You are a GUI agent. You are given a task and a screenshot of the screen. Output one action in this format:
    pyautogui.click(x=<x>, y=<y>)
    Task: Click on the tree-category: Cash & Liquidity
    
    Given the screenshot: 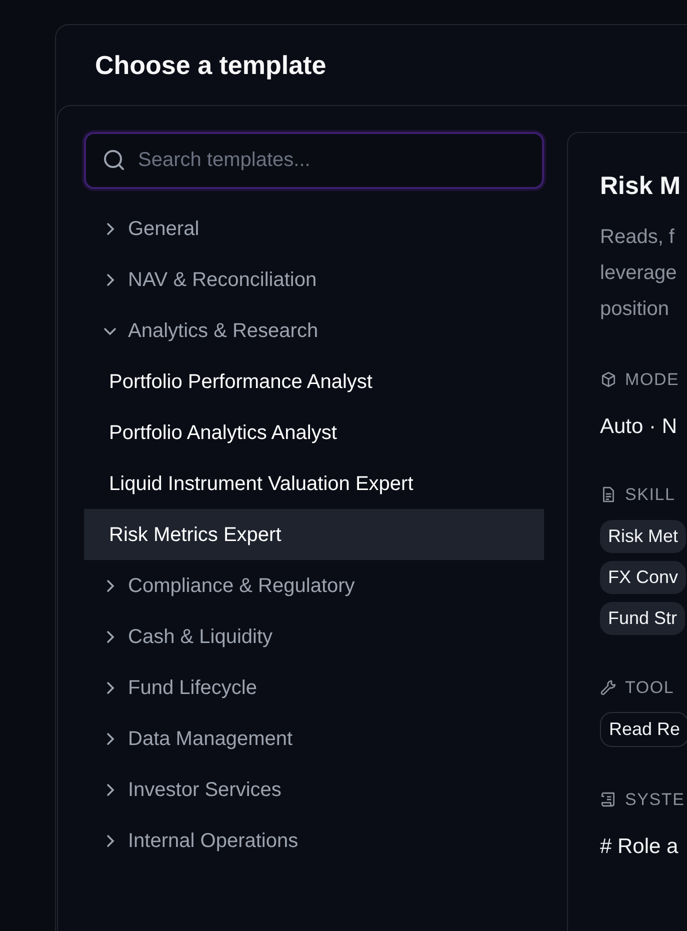 What is the action you would take?
    pyautogui.click(x=200, y=637)
    